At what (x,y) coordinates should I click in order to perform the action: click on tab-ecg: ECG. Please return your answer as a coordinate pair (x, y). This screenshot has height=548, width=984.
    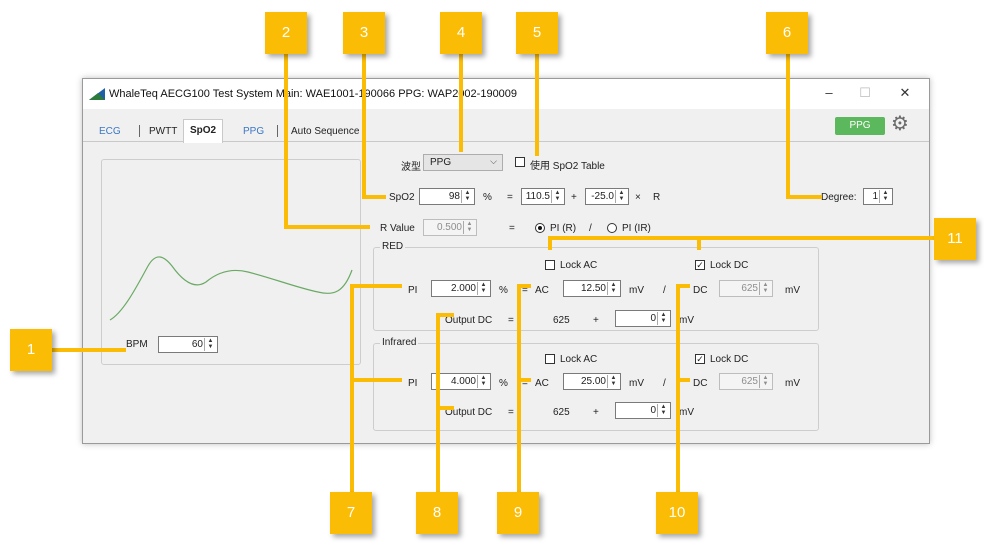
    Looking at the image, I should click on (110, 132).